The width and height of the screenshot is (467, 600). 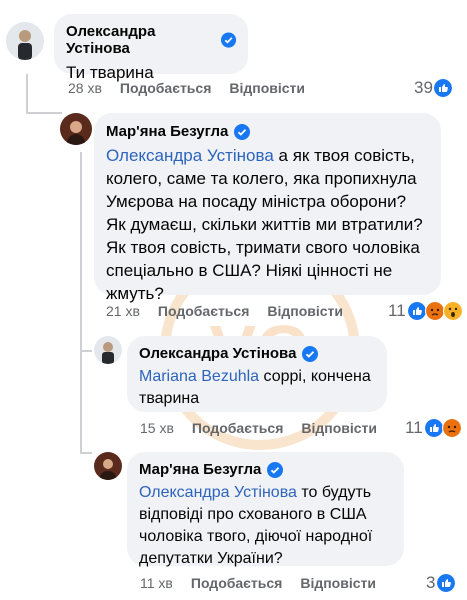 I want to click on comment-time: 21 хв, so click(x=123, y=311).